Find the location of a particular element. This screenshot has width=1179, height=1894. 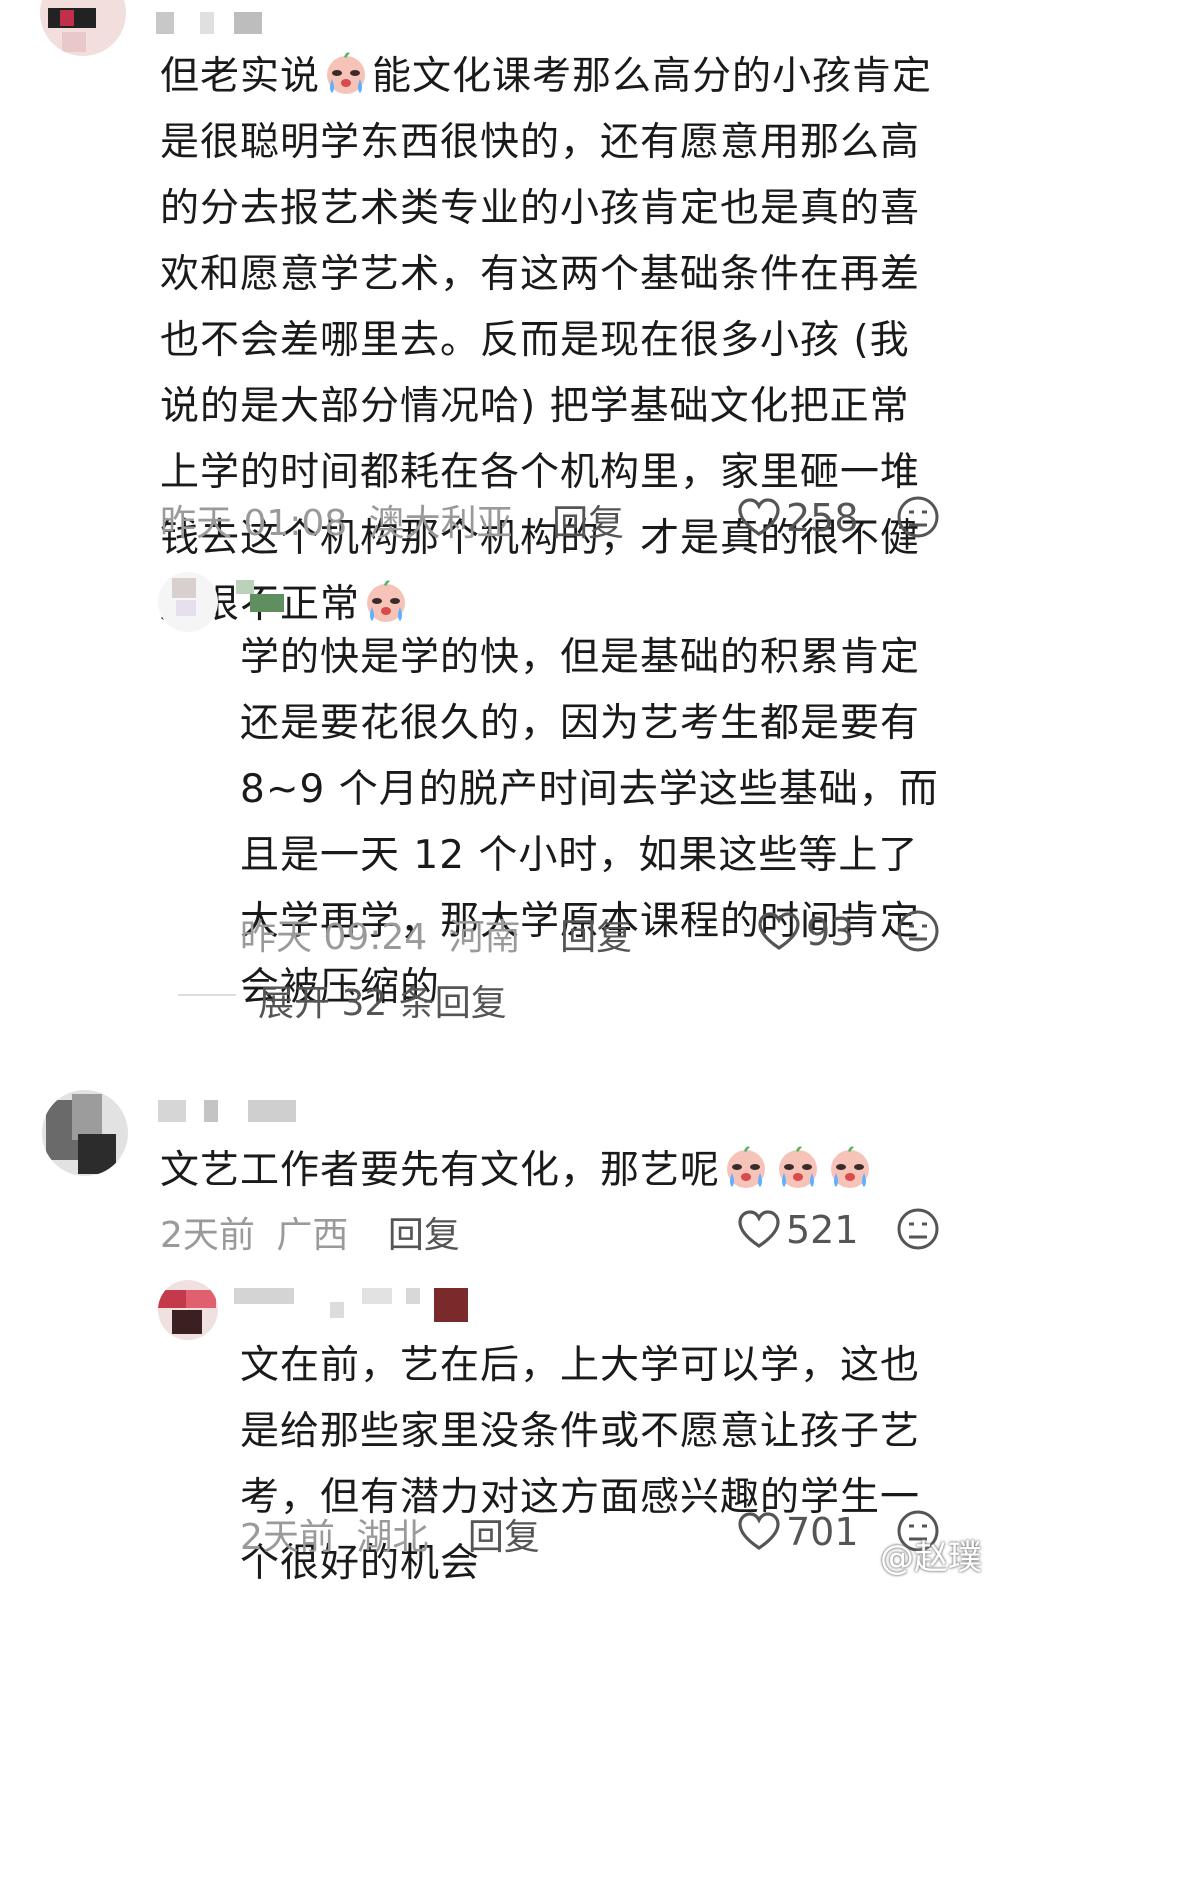

reply-meta: 昨天 09:24 河南 回复 is located at coordinates (436, 934).